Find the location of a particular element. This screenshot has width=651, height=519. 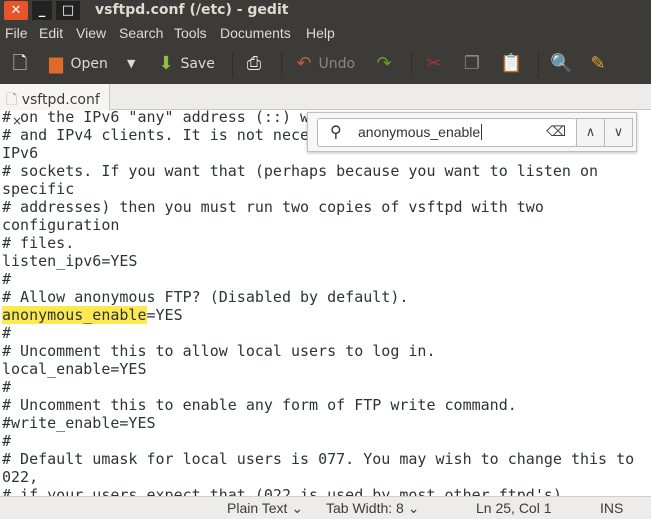

search-input: ⚲ anonymous_enable ⌫ is located at coordinates (447, 132).